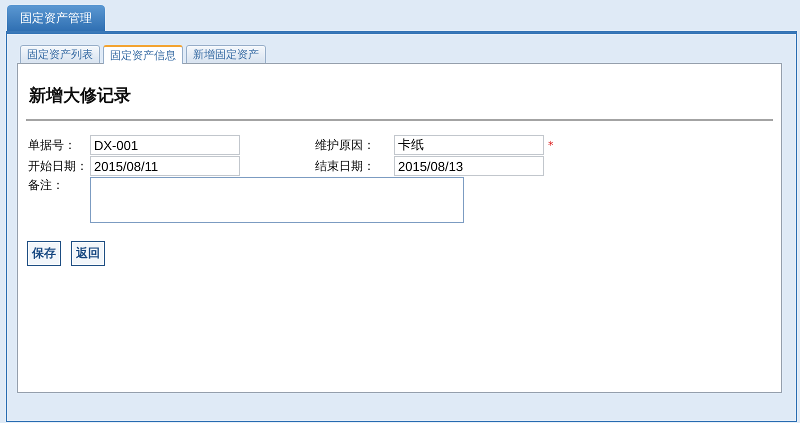 Image resolution: width=800 pixels, height=423 pixels. Describe the element at coordinates (52, 145) in the screenshot. I see `field-label: 单据号：` at that location.